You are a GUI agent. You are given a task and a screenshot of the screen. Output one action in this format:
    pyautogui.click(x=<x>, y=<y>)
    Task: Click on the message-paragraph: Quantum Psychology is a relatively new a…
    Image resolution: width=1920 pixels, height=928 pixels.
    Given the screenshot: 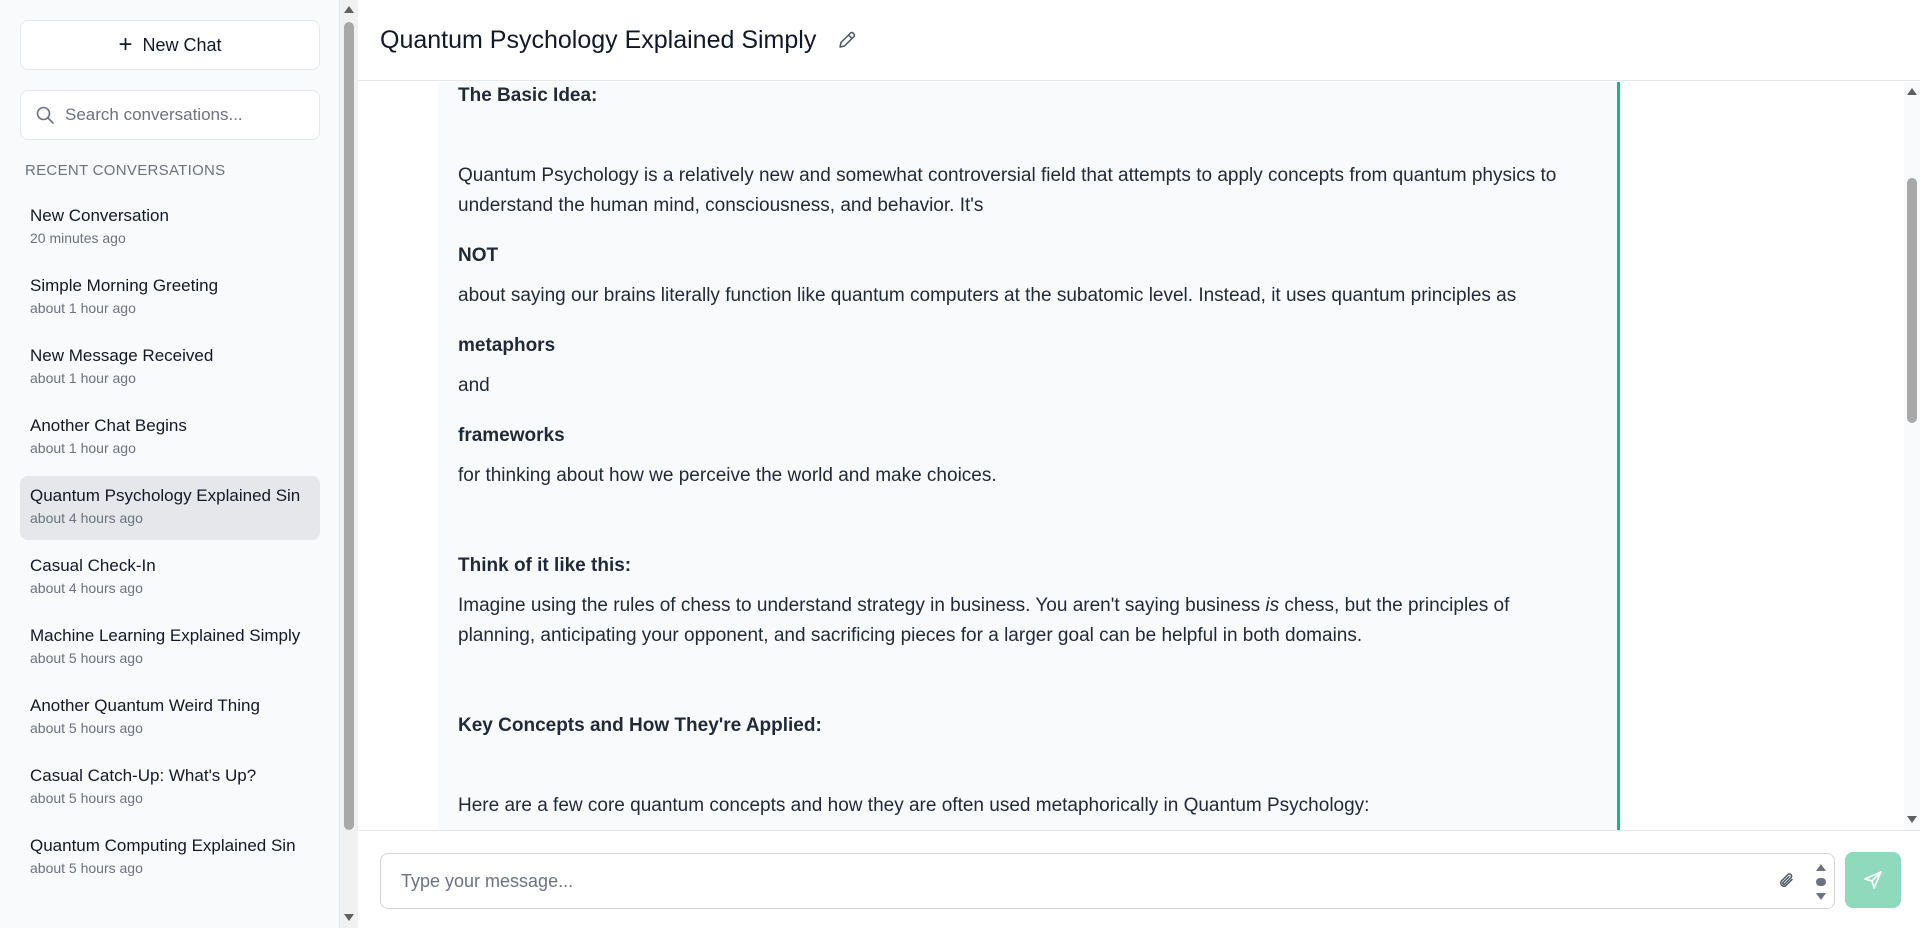 What is the action you would take?
    pyautogui.click(x=1039, y=176)
    